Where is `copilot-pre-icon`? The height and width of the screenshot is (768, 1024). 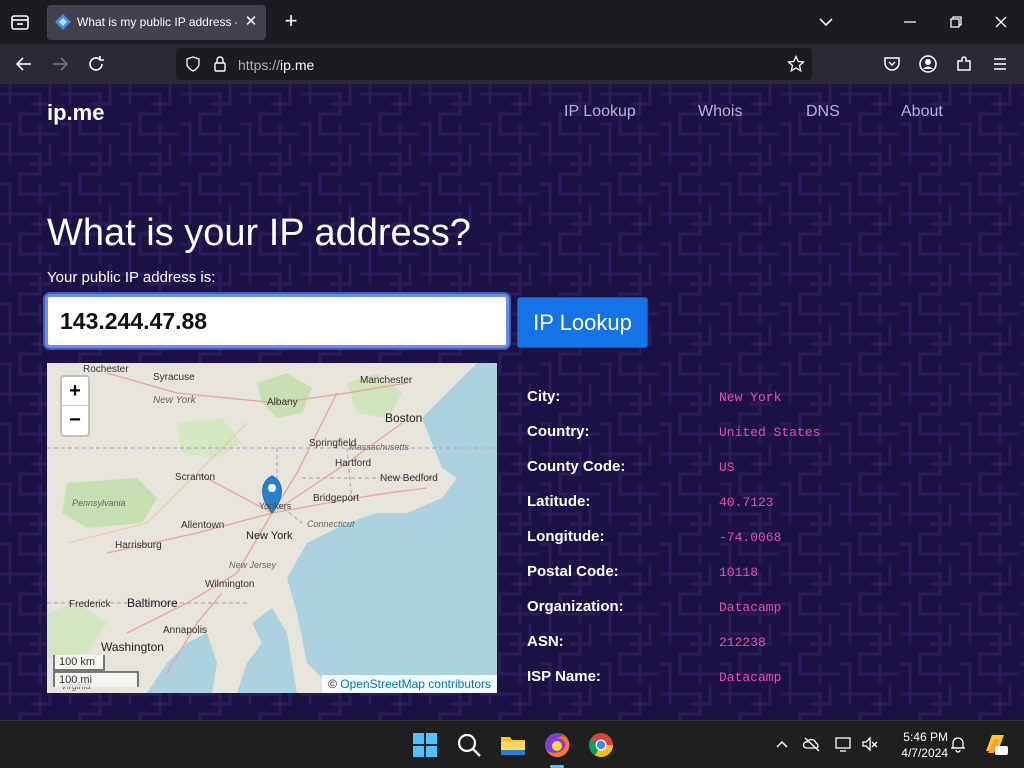 copilot-pre-icon is located at coordinates (995, 744).